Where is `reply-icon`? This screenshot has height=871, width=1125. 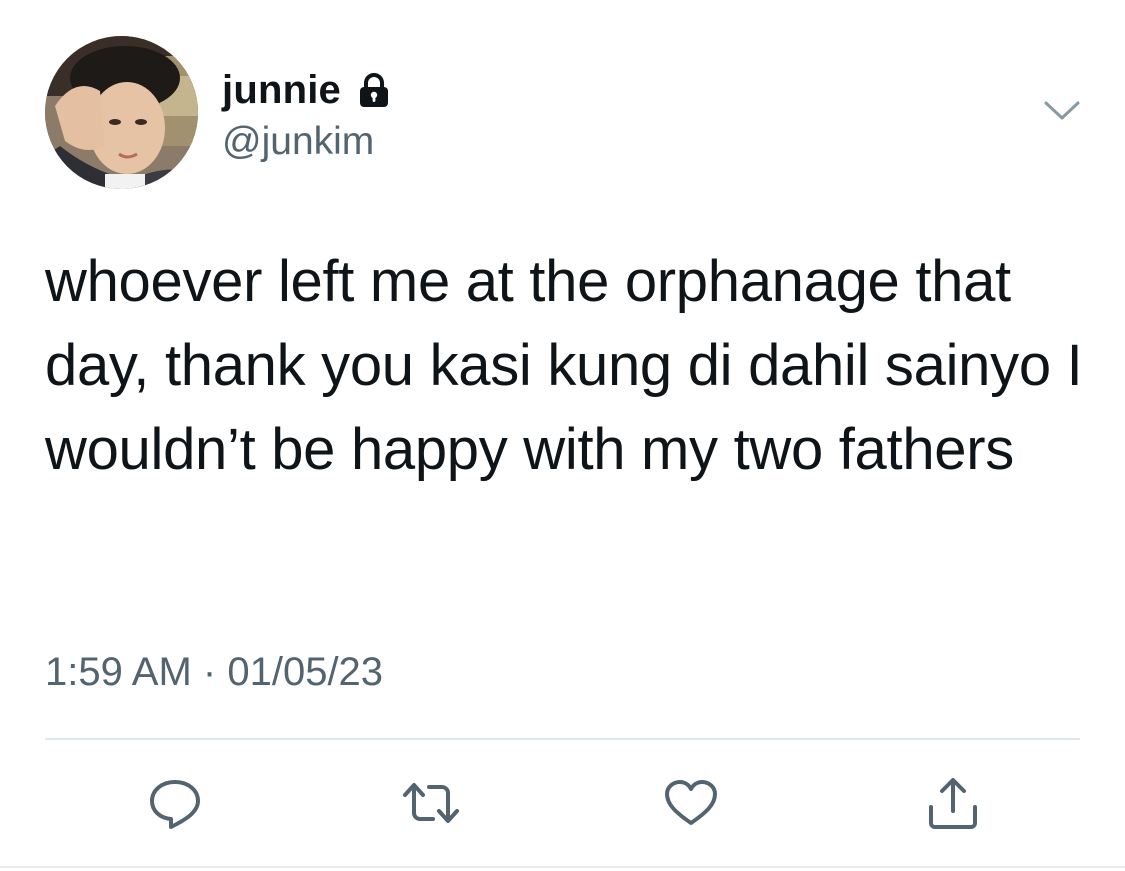
reply-icon is located at coordinates (175, 805).